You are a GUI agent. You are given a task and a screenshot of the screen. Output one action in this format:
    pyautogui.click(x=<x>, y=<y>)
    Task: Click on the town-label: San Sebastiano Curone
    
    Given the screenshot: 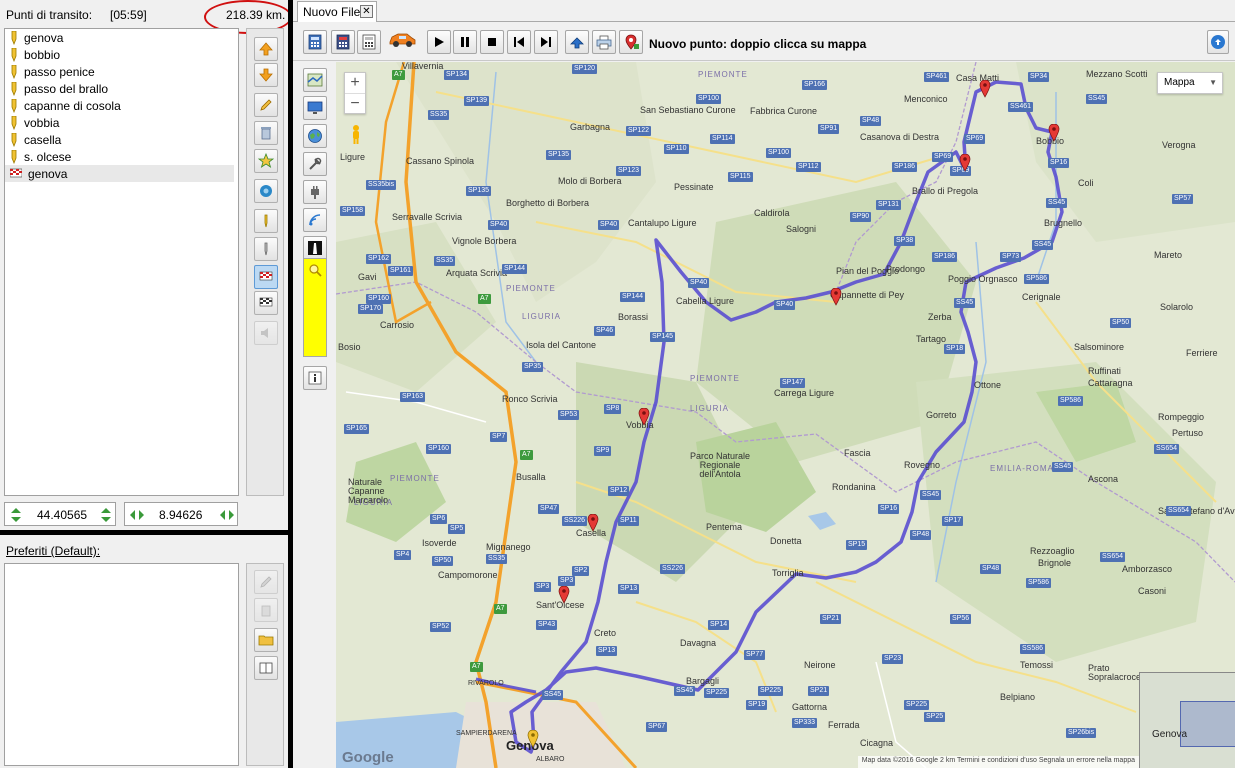 What is the action you would take?
    pyautogui.click(x=688, y=110)
    